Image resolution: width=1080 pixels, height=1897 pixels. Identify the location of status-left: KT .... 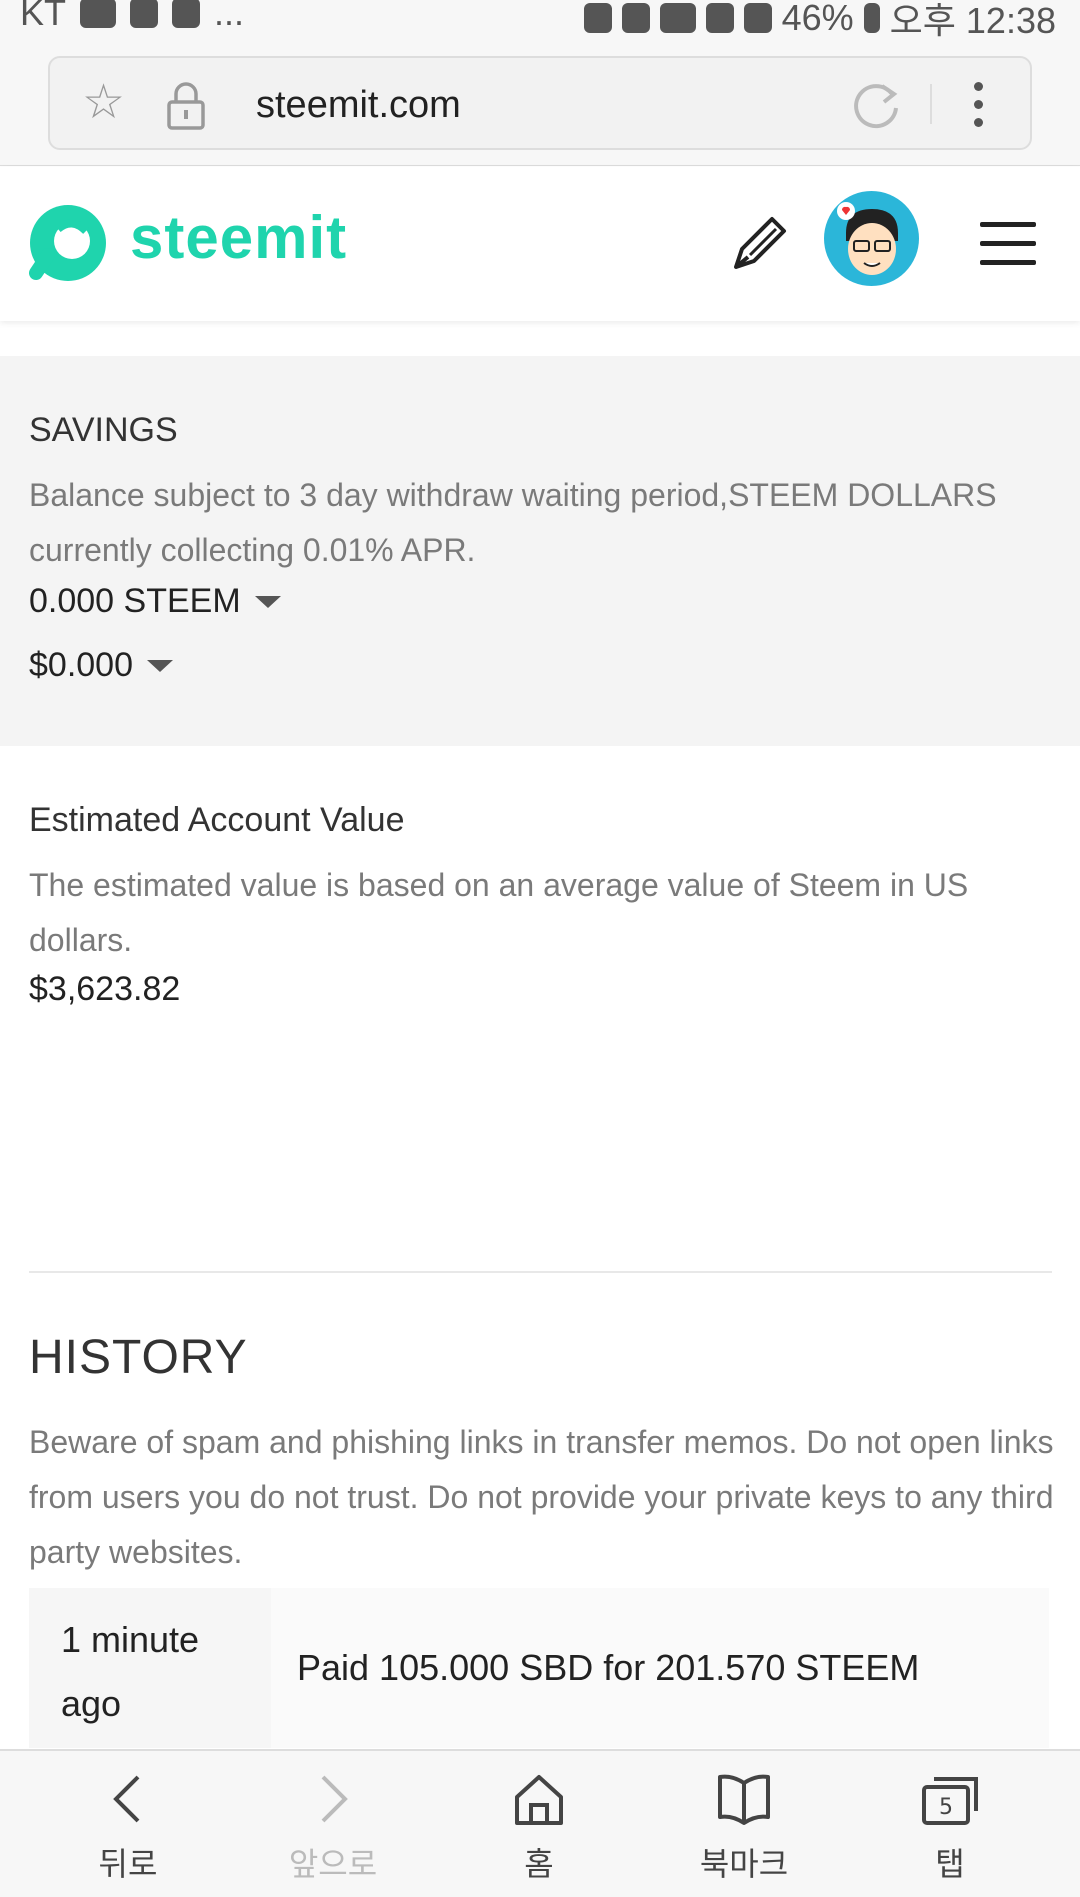
(132, 17).